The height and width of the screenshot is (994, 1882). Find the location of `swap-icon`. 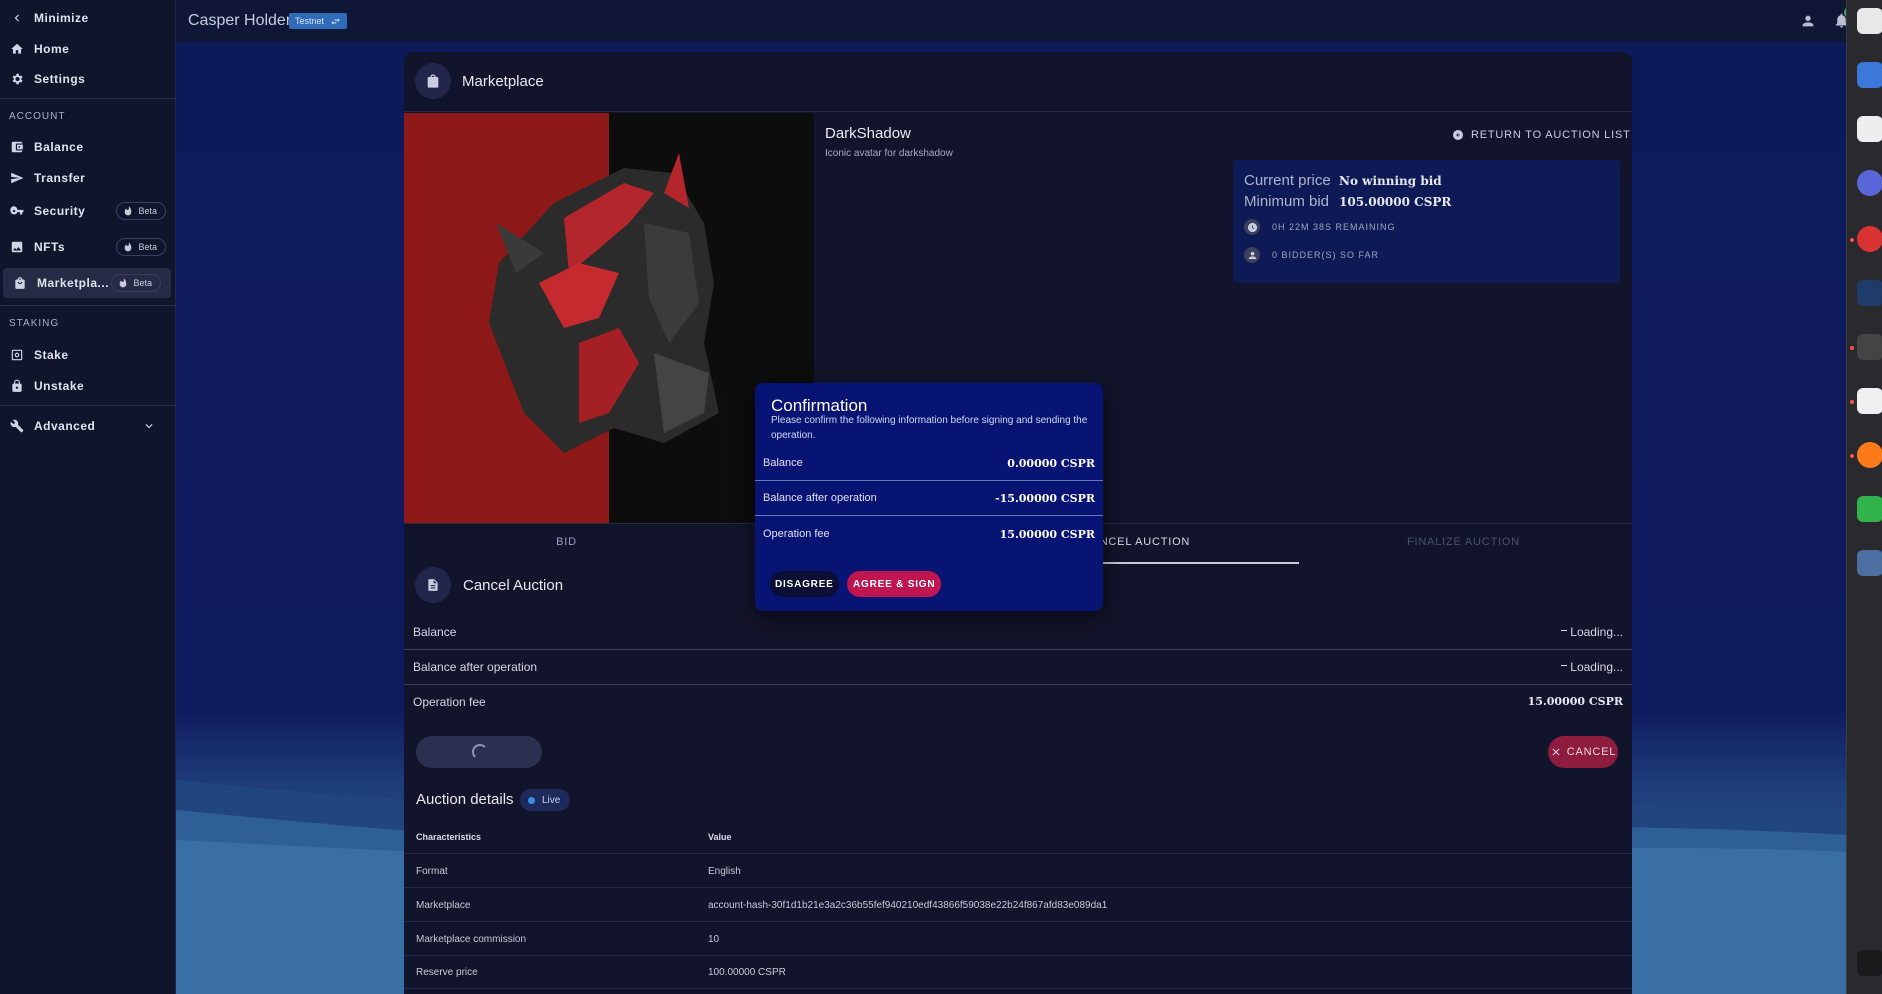

swap-icon is located at coordinates (335, 21).